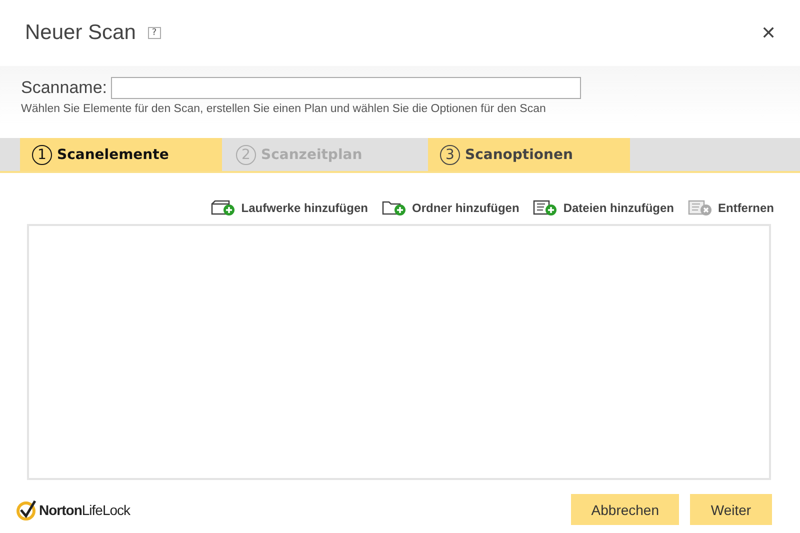 This screenshot has height=533, width=800. Describe the element at coordinates (731, 509) in the screenshot. I see `dialog-button: Weiter` at that location.